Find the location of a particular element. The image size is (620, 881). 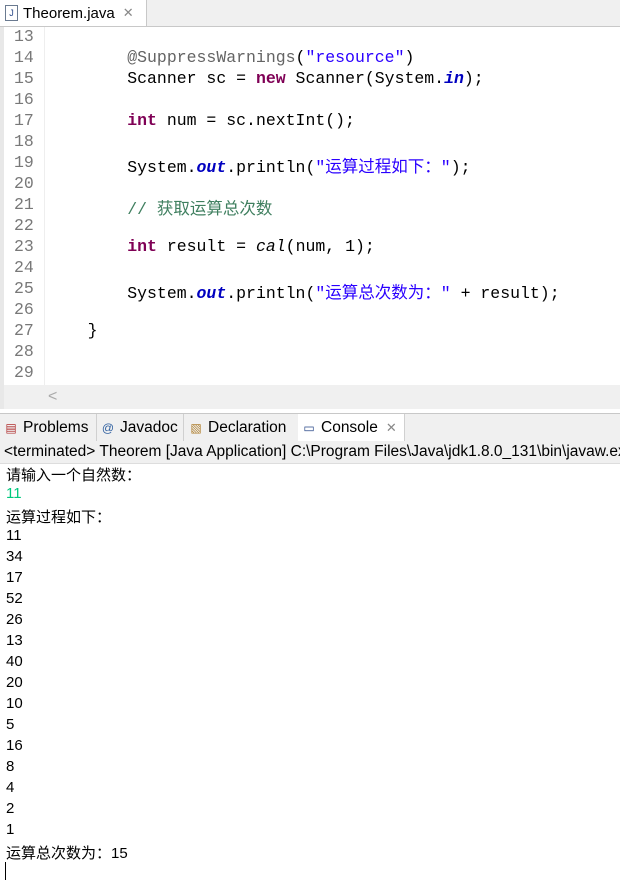

code-token: (num, 1); is located at coordinates (330, 246).